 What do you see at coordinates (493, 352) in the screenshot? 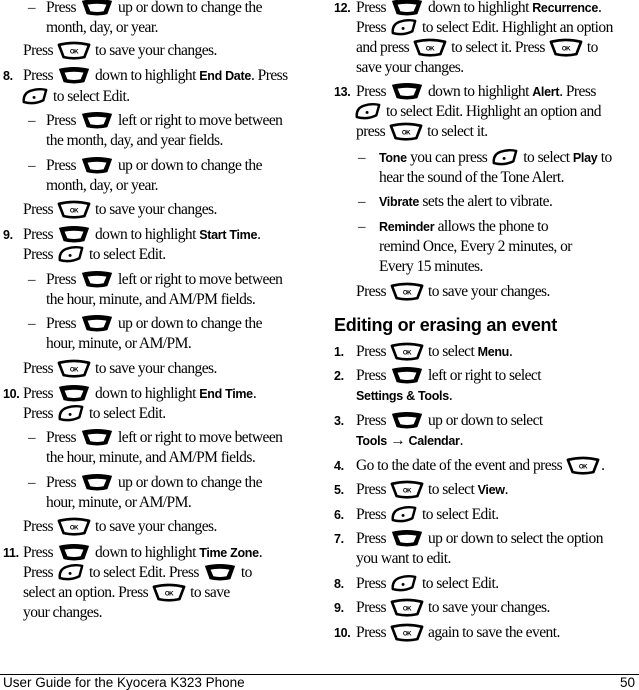
I see `menu-term: Menu` at bounding box center [493, 352].